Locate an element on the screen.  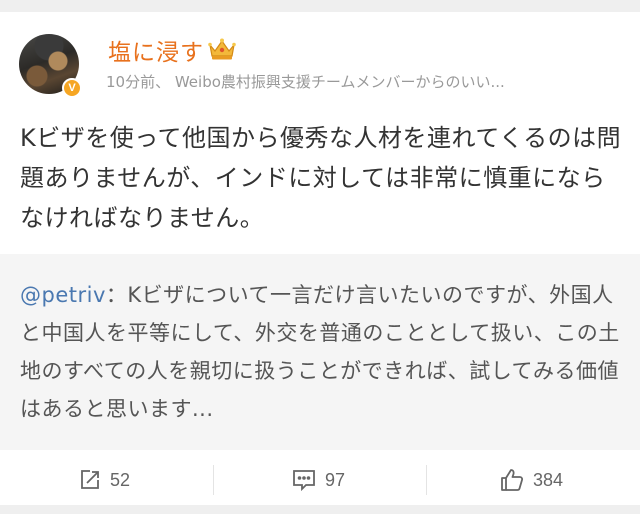
comment-bubble-icon is located at coordinates (304, 481).